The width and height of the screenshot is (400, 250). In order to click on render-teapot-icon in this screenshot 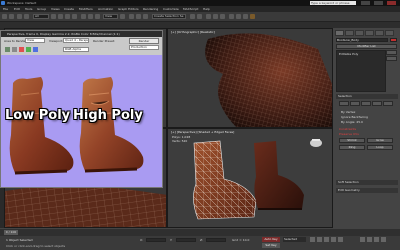, I will do `click(252, 16)`.